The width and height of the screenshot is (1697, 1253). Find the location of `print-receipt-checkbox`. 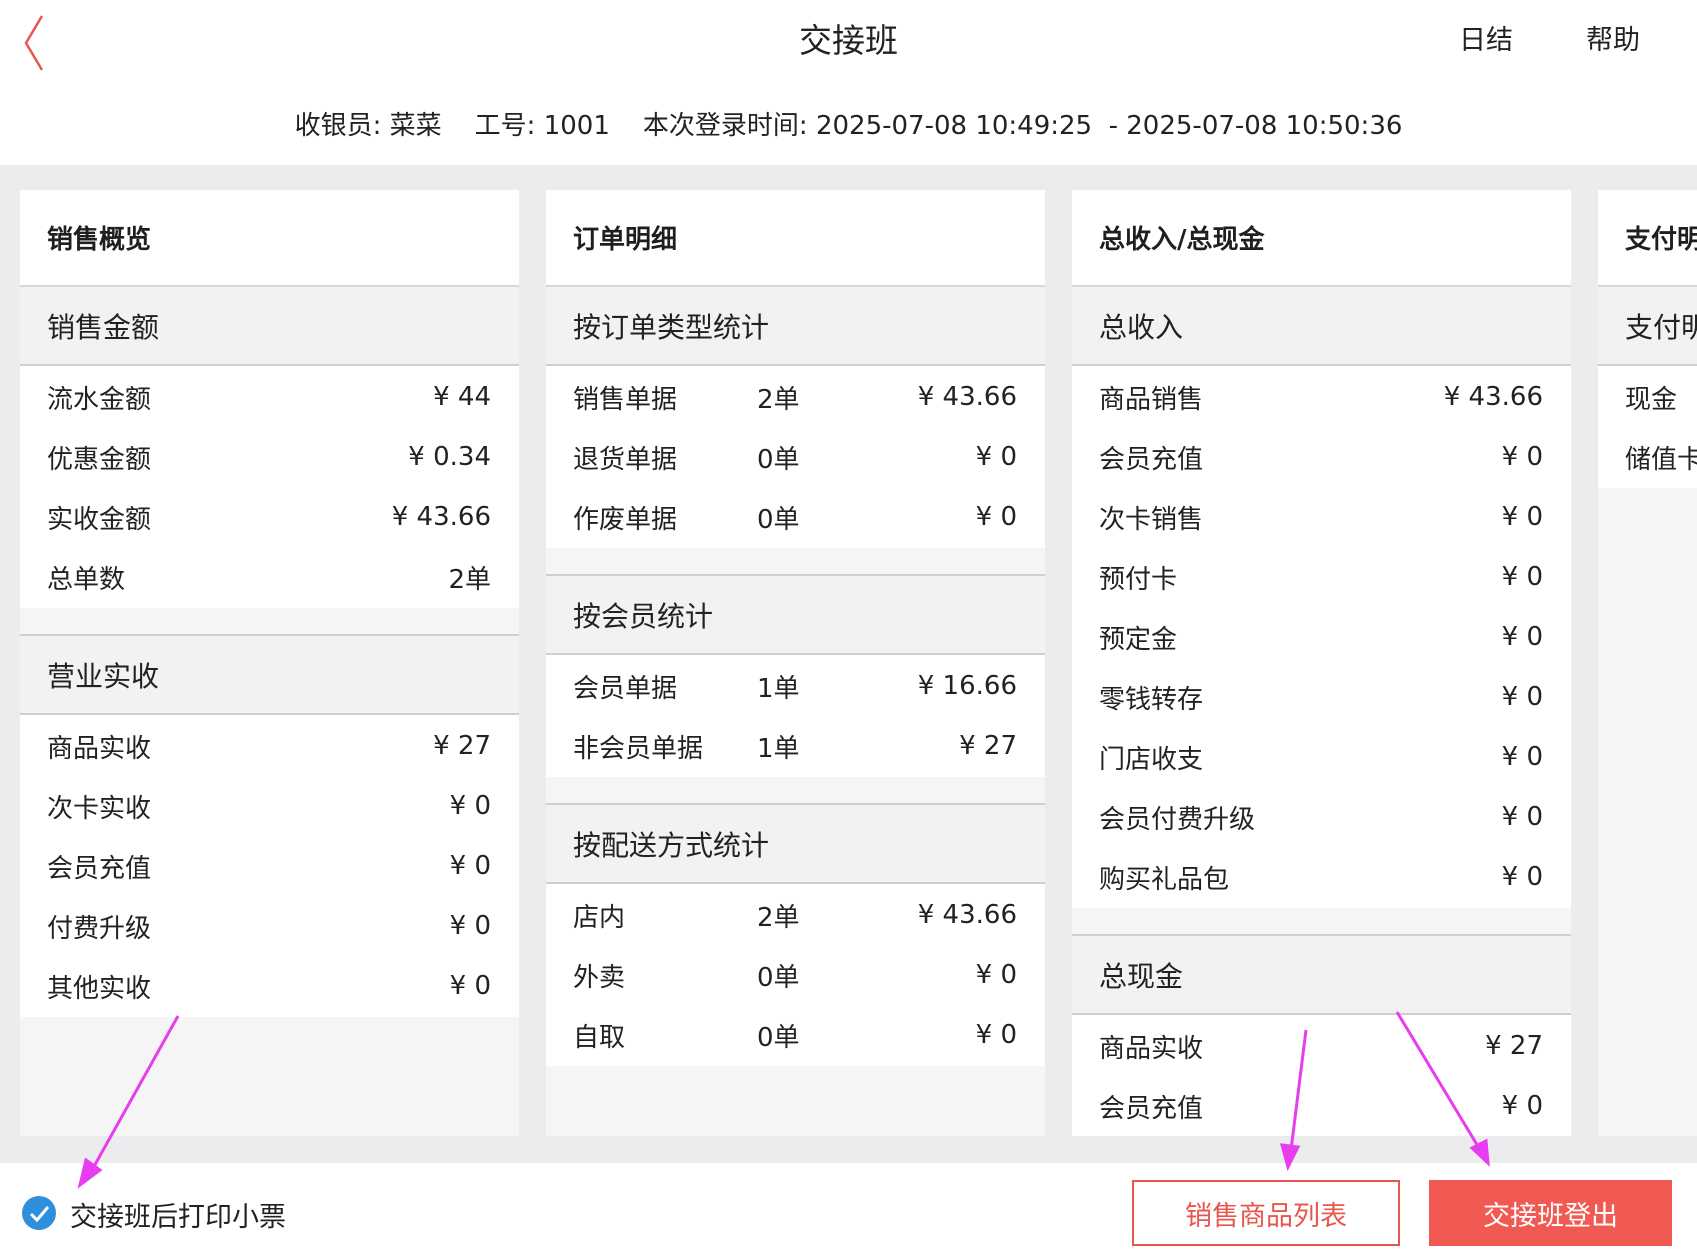

print-receipt-checkbox is located at coordinates (39, 1213).